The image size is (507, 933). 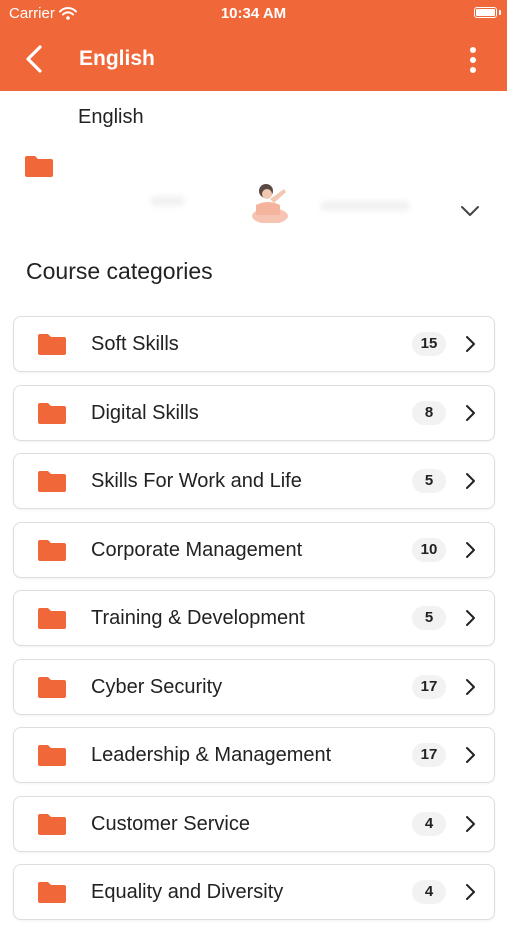 I want to click on battery-tip, so click(x=500, y=12).